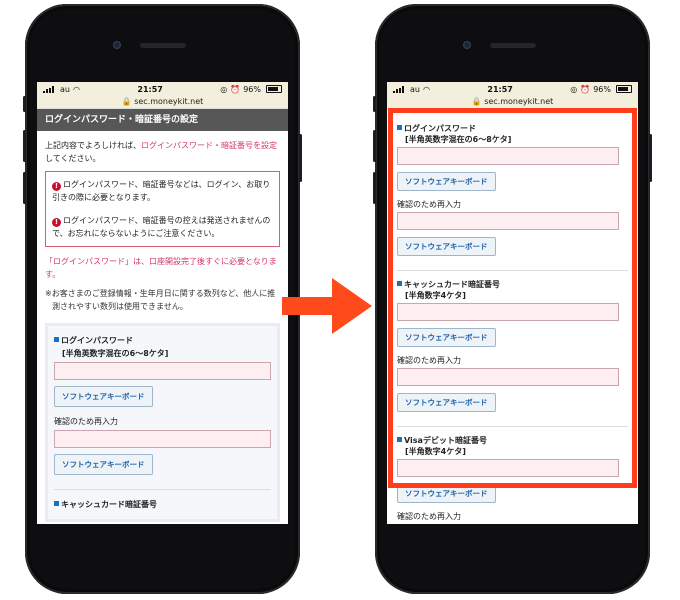 Image resolution: width=680 pixels, height=600 pixels. I want to click on notice-text: ログインパスワード、暗証番号などは、ログイン、お取り引きの際に必要となります。, so click(161, 191).